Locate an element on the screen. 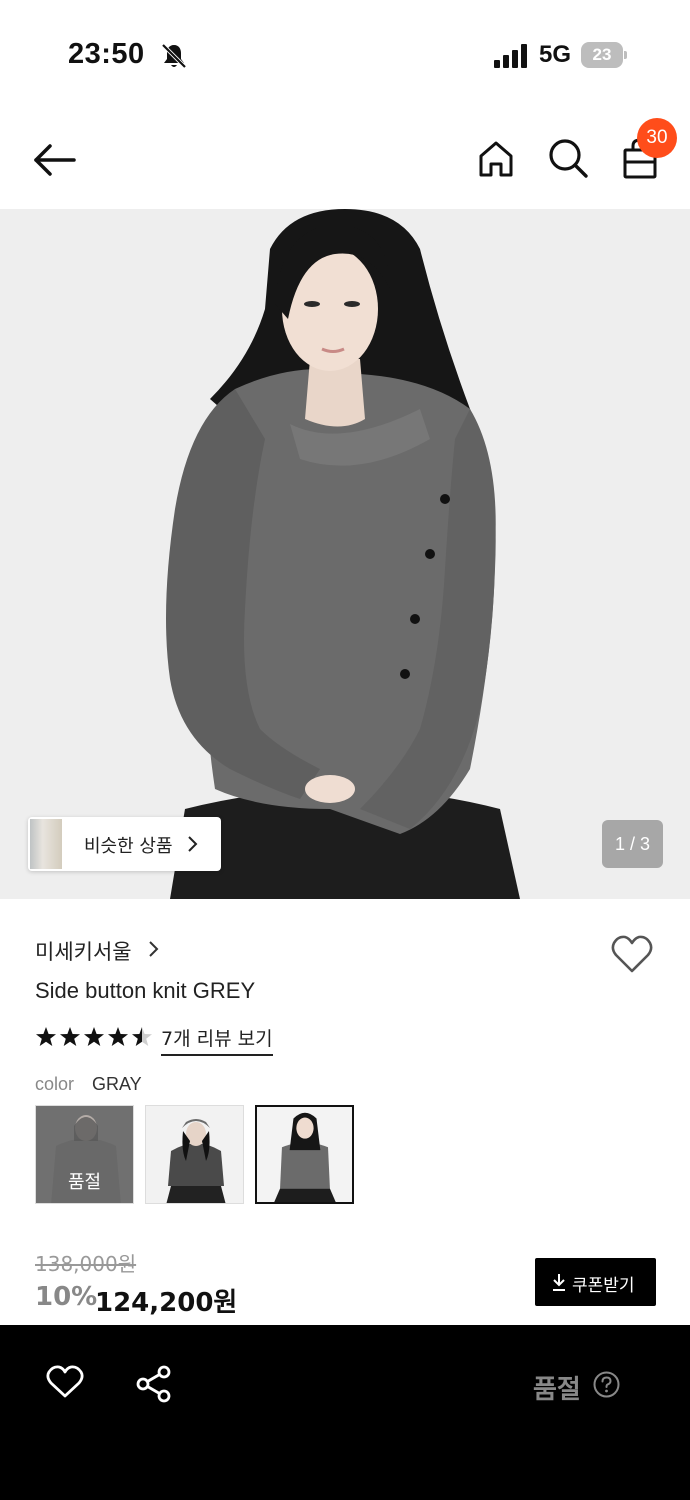 The width and height of the screenshot is (690, 1500). coupon-label: 쿠폰받기 is located at coordinates (603, 1286).